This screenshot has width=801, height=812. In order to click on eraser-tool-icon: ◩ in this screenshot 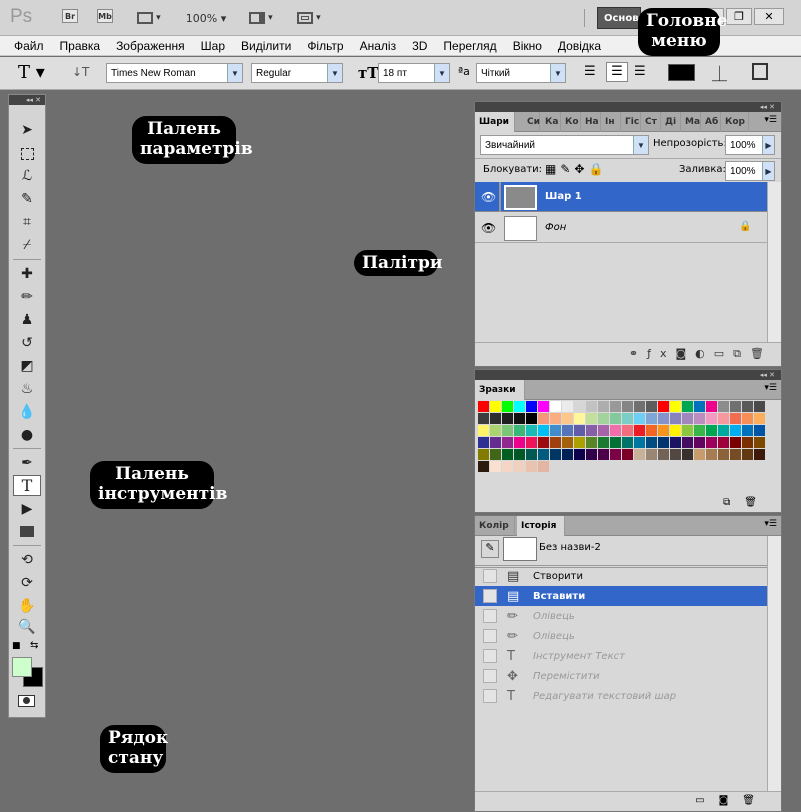, I will do `click(27, 365)`.